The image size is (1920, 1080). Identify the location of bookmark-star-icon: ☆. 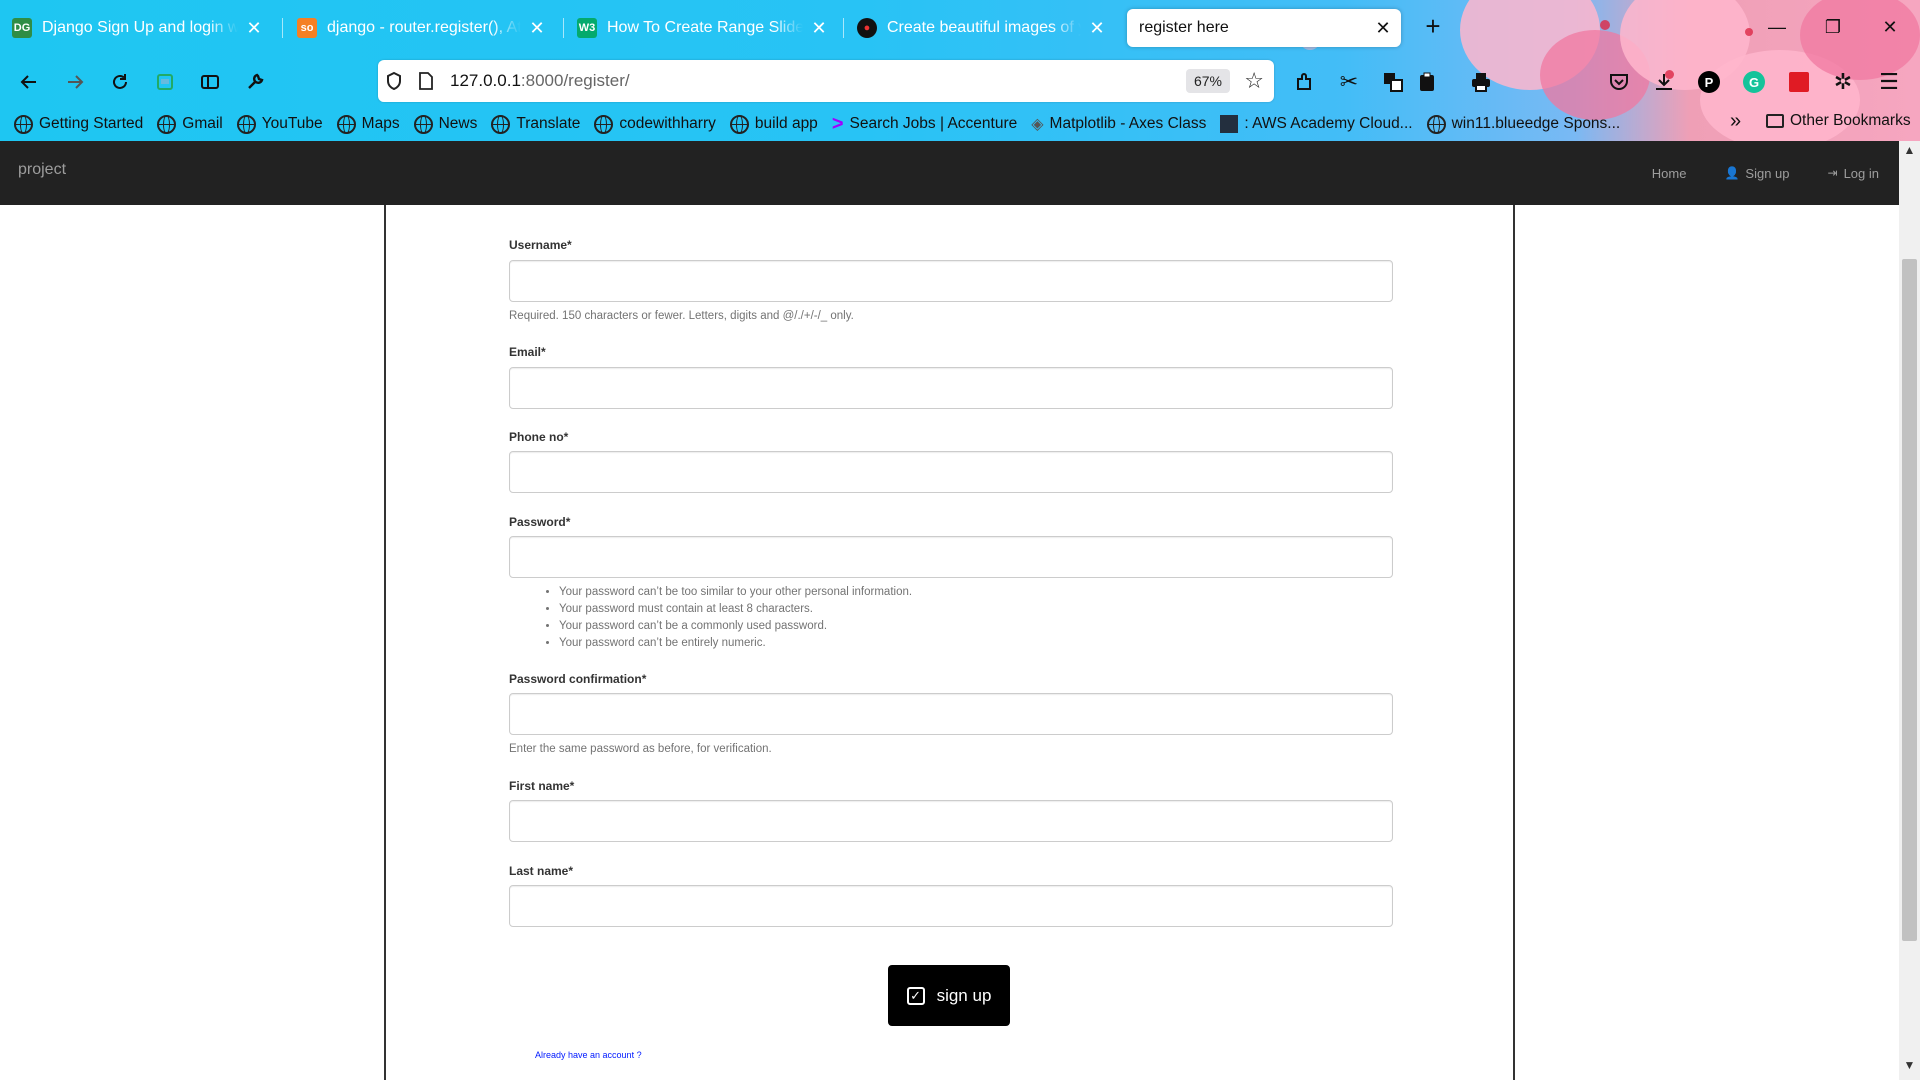
(1254, 81).